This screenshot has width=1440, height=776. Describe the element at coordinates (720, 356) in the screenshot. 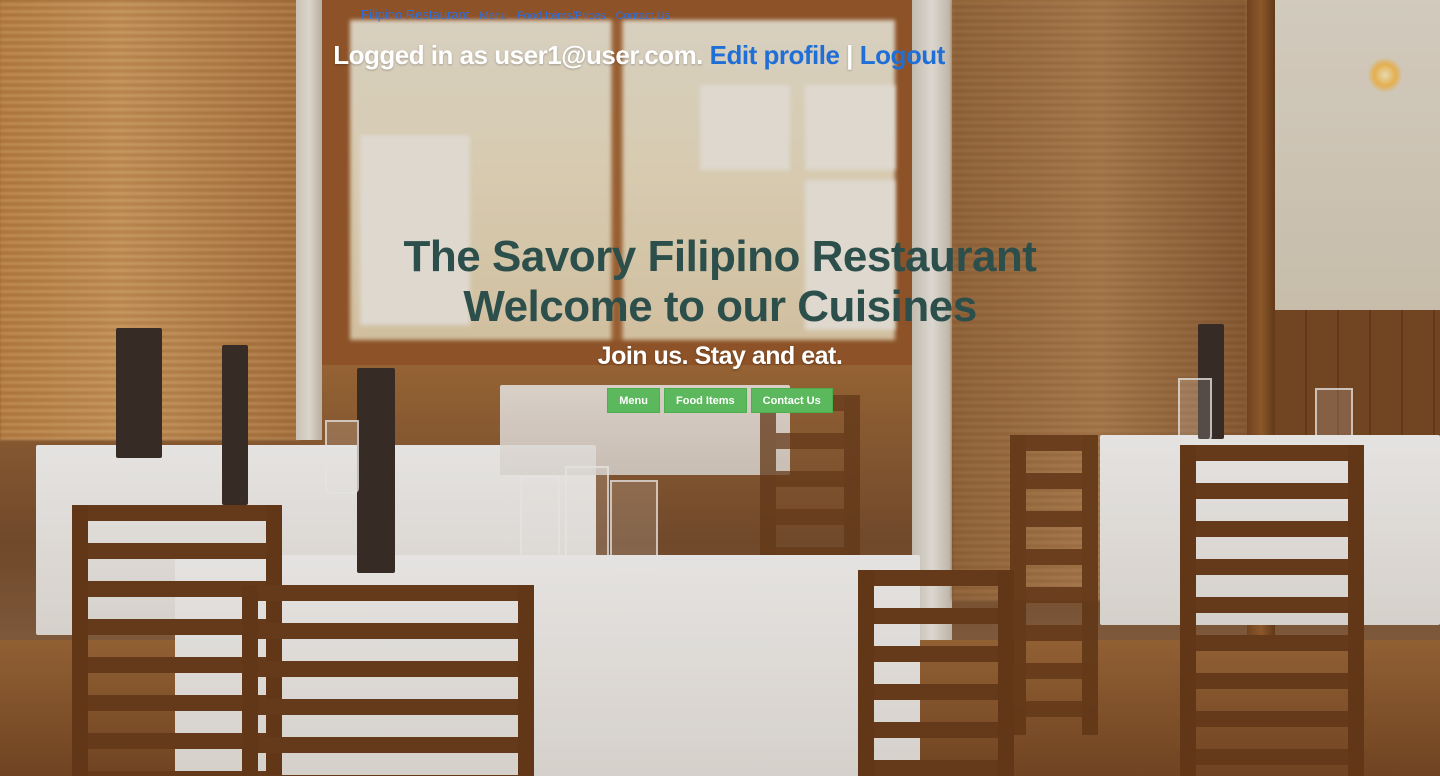

I see `hero-tagline: Join us. Stay and eat.` at that location.